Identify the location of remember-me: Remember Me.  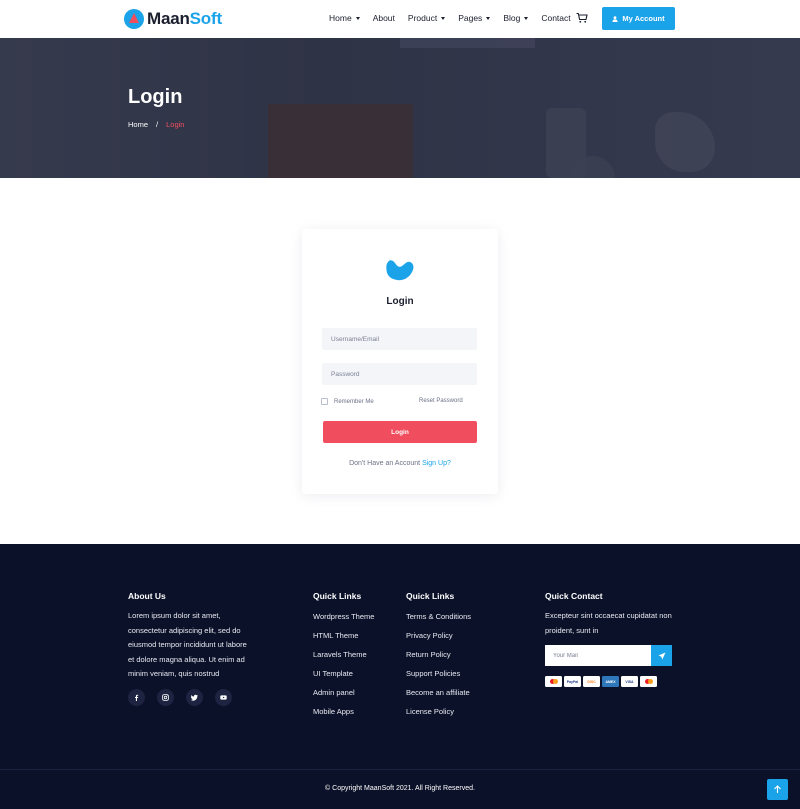
(347, 401).